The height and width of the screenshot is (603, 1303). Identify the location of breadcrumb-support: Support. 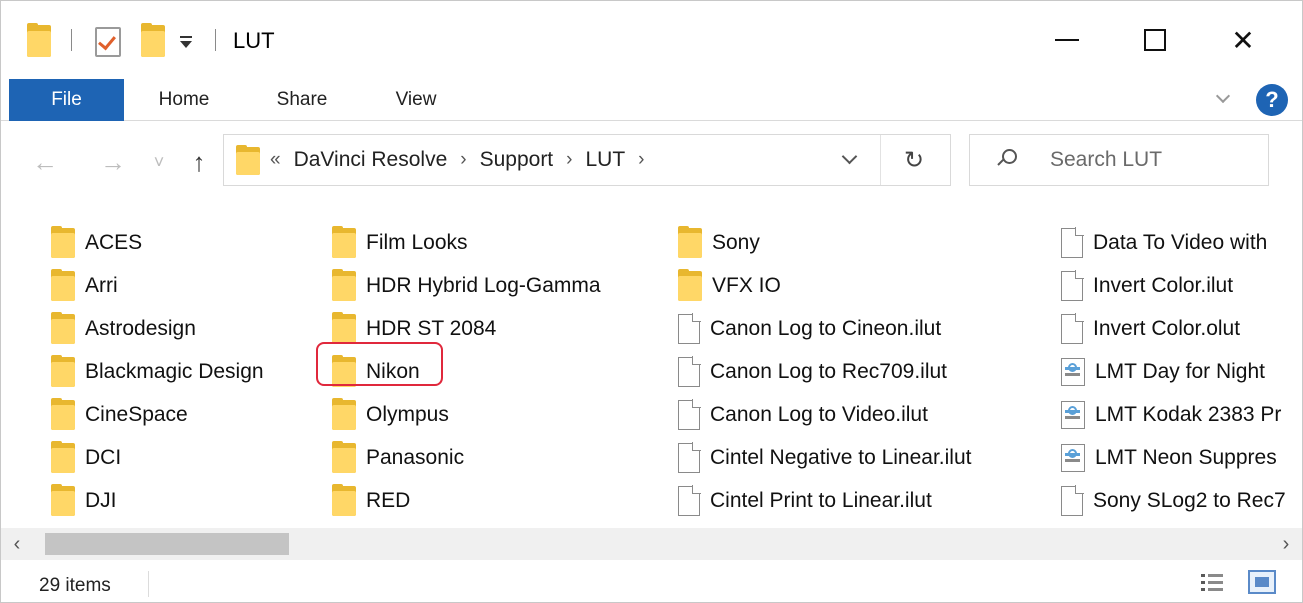
(517, 160).